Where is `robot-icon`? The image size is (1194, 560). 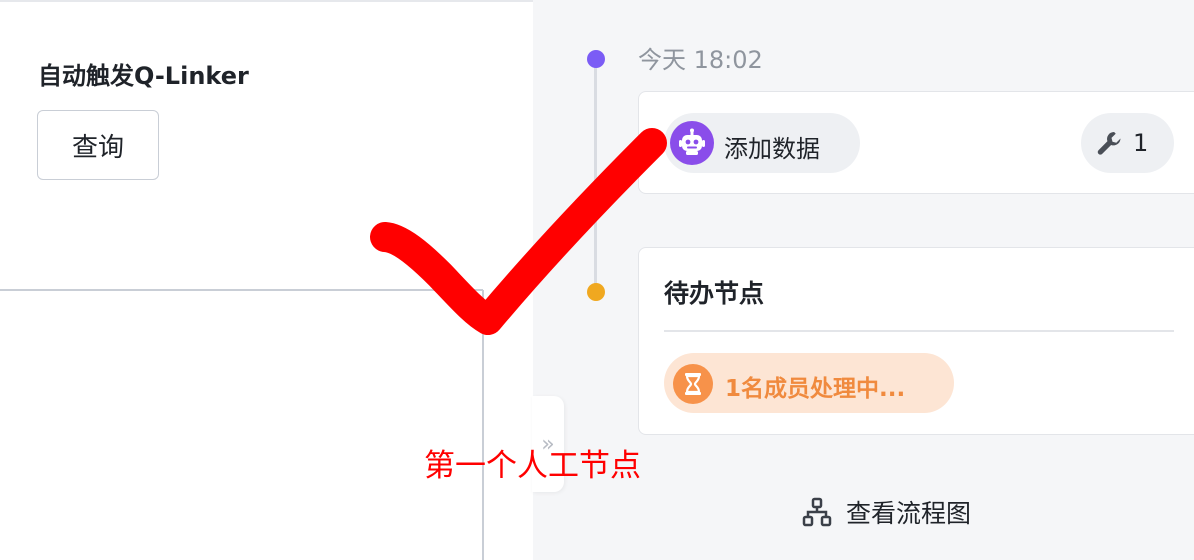
robot-icon is located at coordinates (692, 143).